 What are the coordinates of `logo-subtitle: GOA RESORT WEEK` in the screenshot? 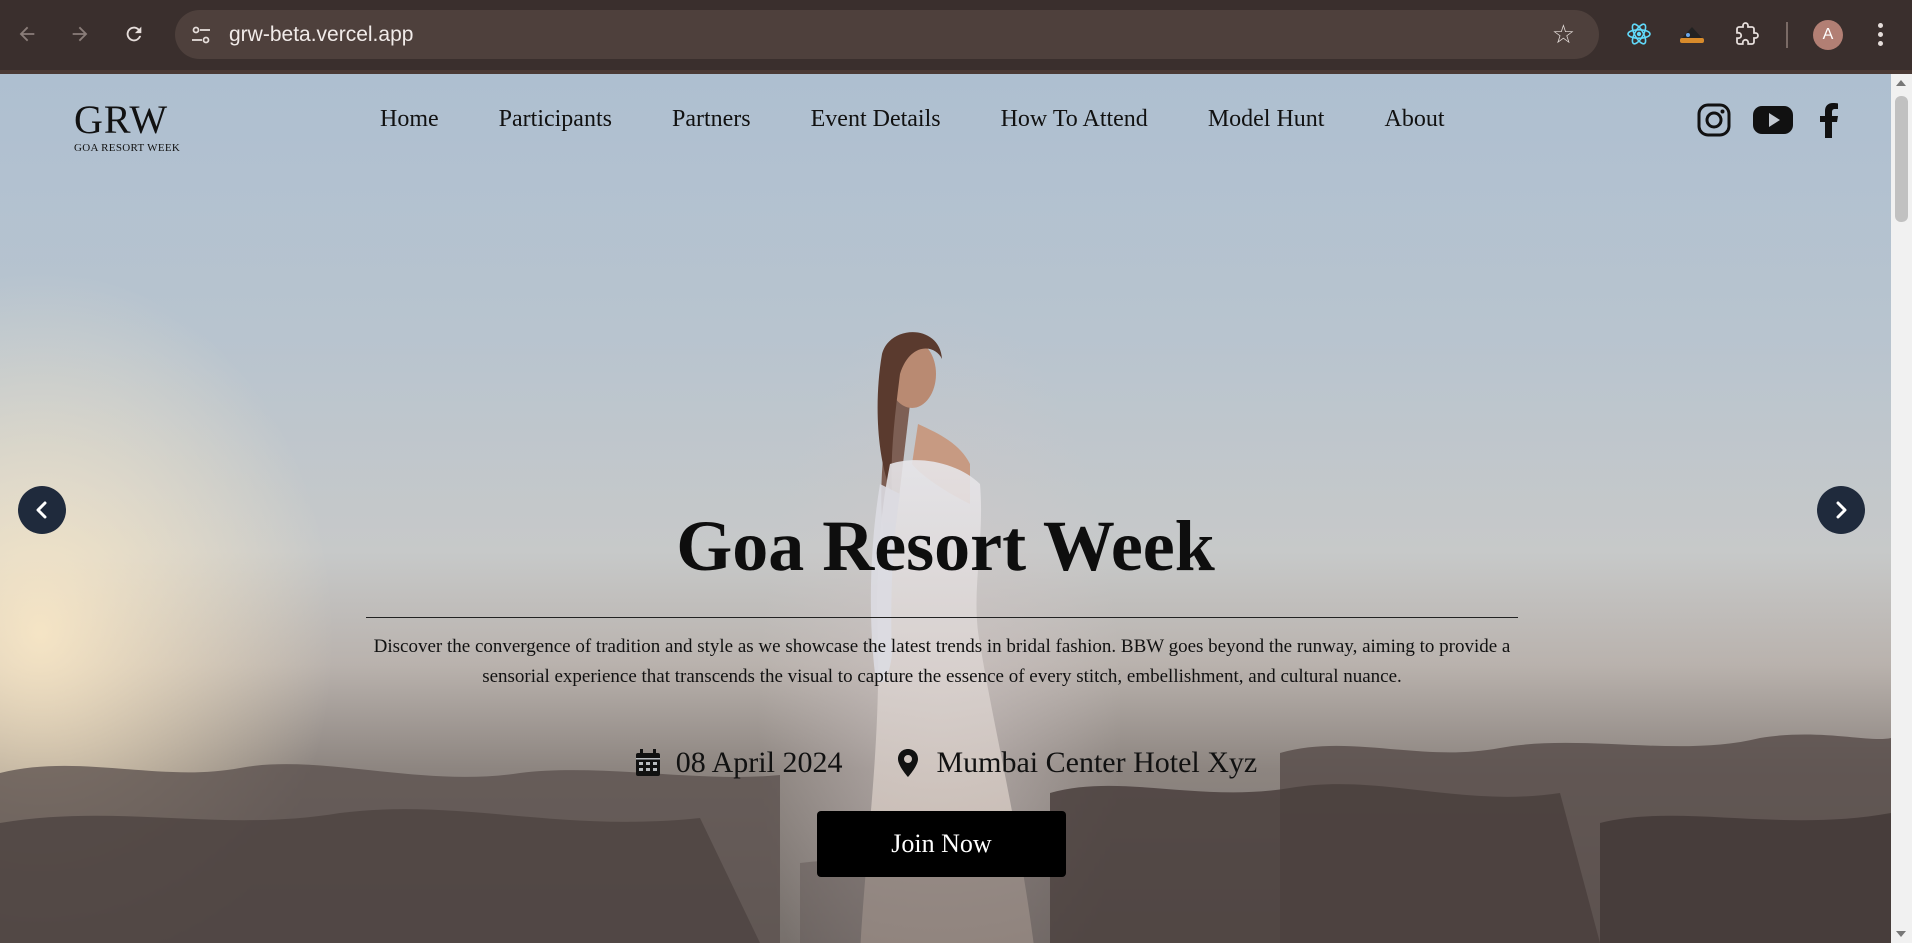 It's located at (127, 148).